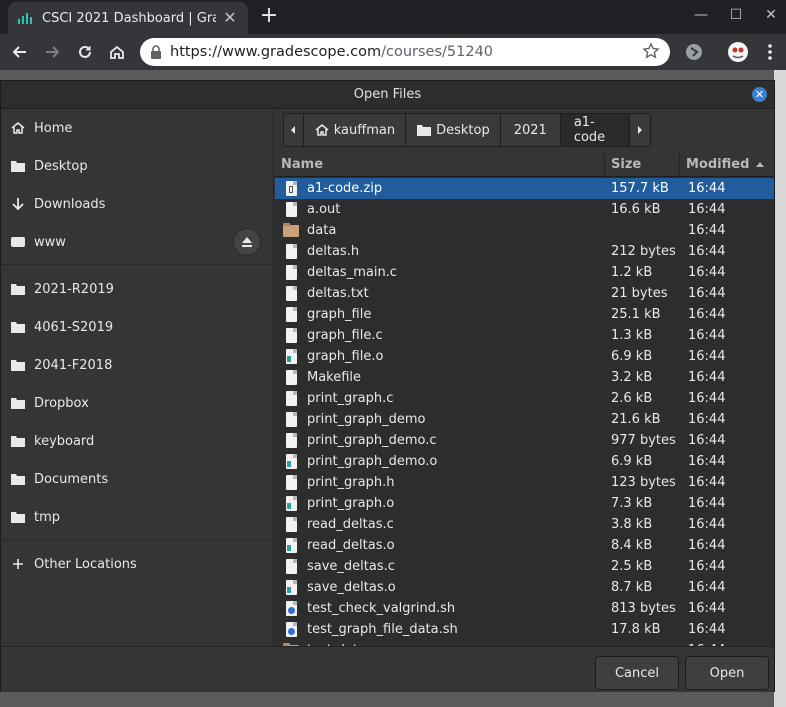  Describe the element at coordinates (382, 629) in the screenshot. I see `file-name: test_graph_file_data.sh` at that location.